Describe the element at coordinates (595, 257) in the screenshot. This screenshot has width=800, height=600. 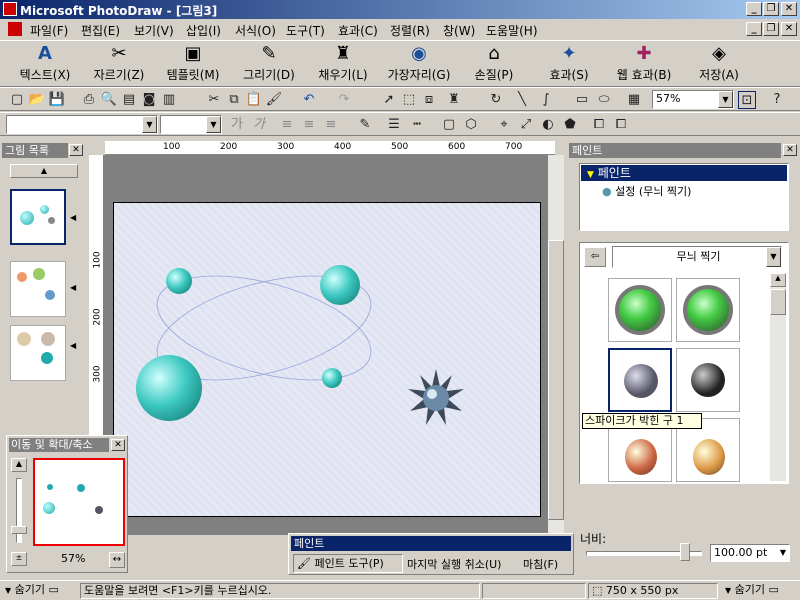
I see `gallery-back-button: ⇦` at that location.